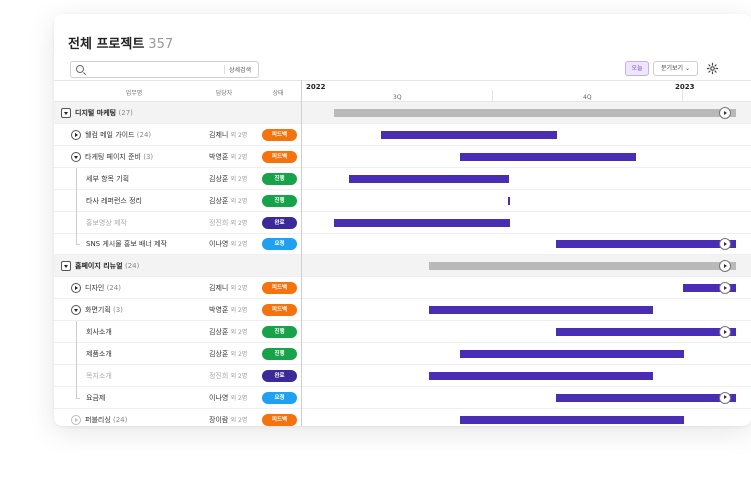 The image size is (751, 479). Describe the element at coordinates (99, 376) in the screenshot. I see `task-name: 목지소개` at that location.